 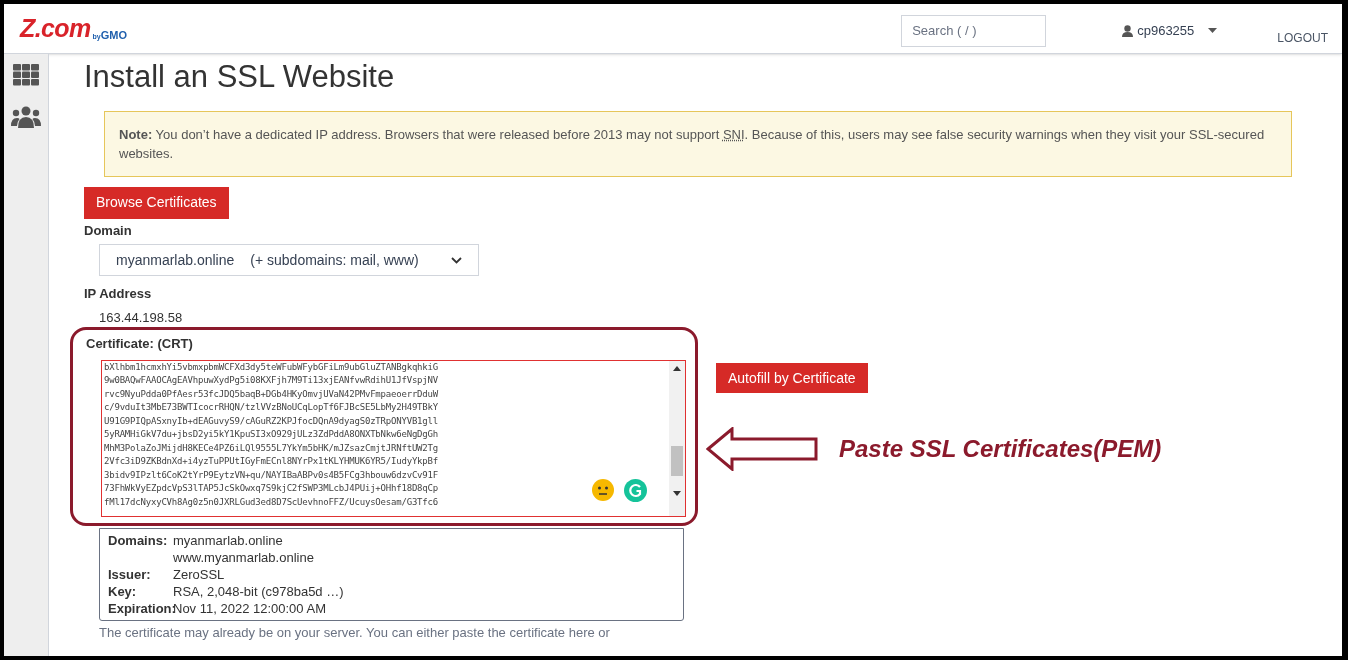 I want to click on browse-certificates-button: Browse Certificates, so click(x=156, y=202).